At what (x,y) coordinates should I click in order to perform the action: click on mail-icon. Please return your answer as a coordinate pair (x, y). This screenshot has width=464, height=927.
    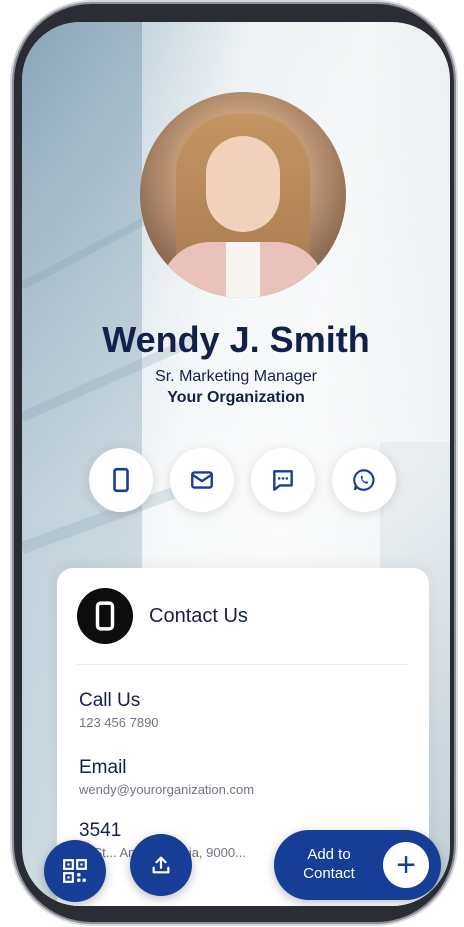
    Looking at the image, I should click on (202, 480).